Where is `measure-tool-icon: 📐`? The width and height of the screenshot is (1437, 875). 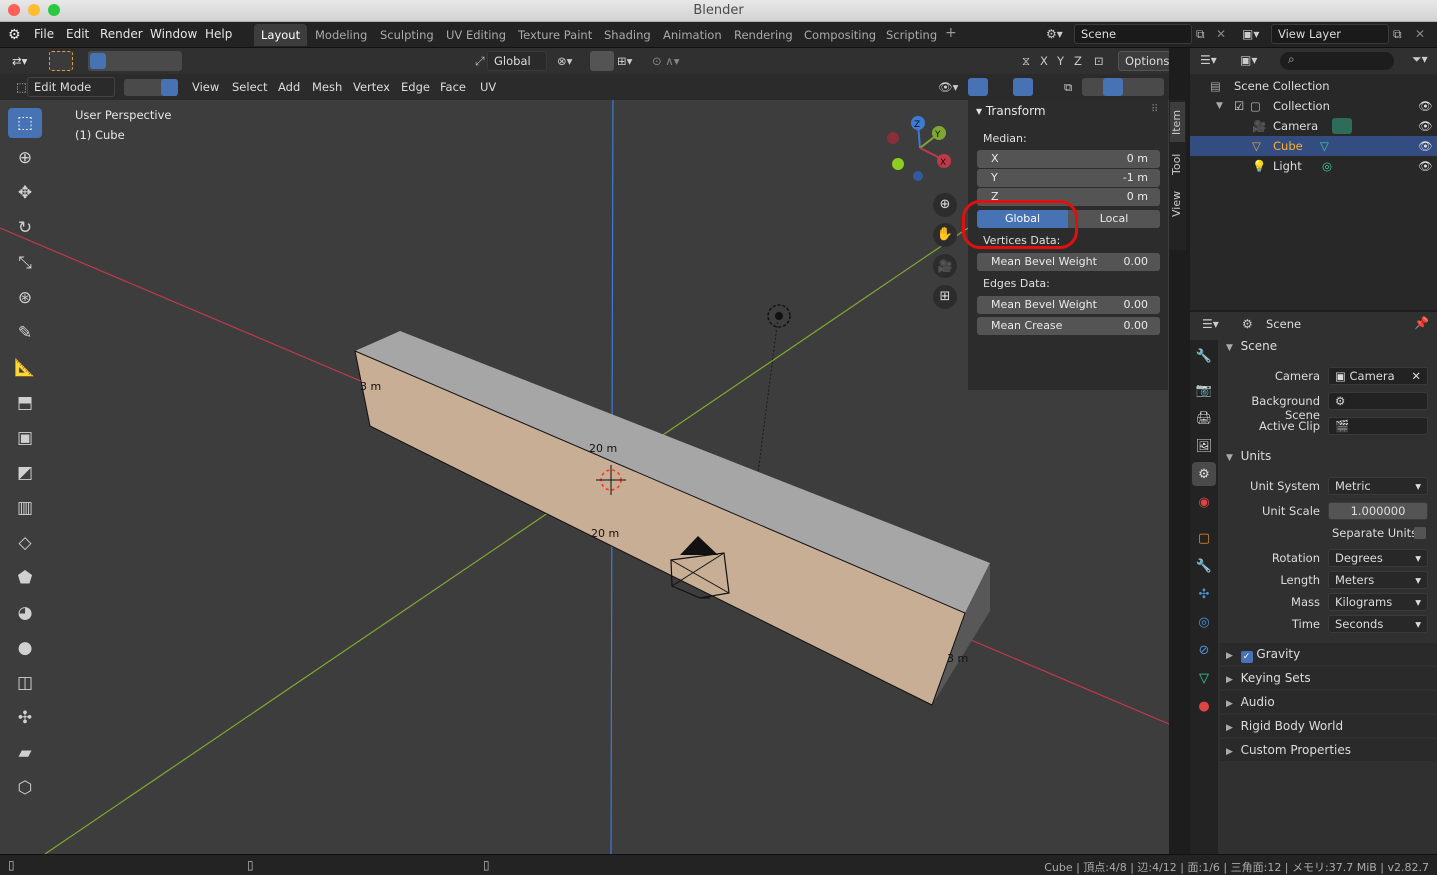 measure-tool-icon: 📐 is located at coordinates (25, 368).